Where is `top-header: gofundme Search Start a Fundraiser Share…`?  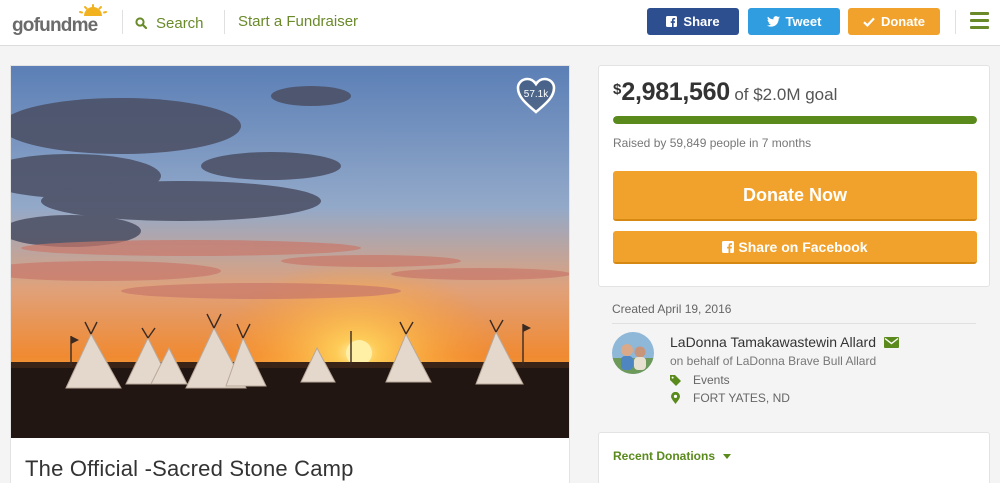 top-header: gofundme Search Start a Fundraiser Share… is located at coordinates (500, 23).